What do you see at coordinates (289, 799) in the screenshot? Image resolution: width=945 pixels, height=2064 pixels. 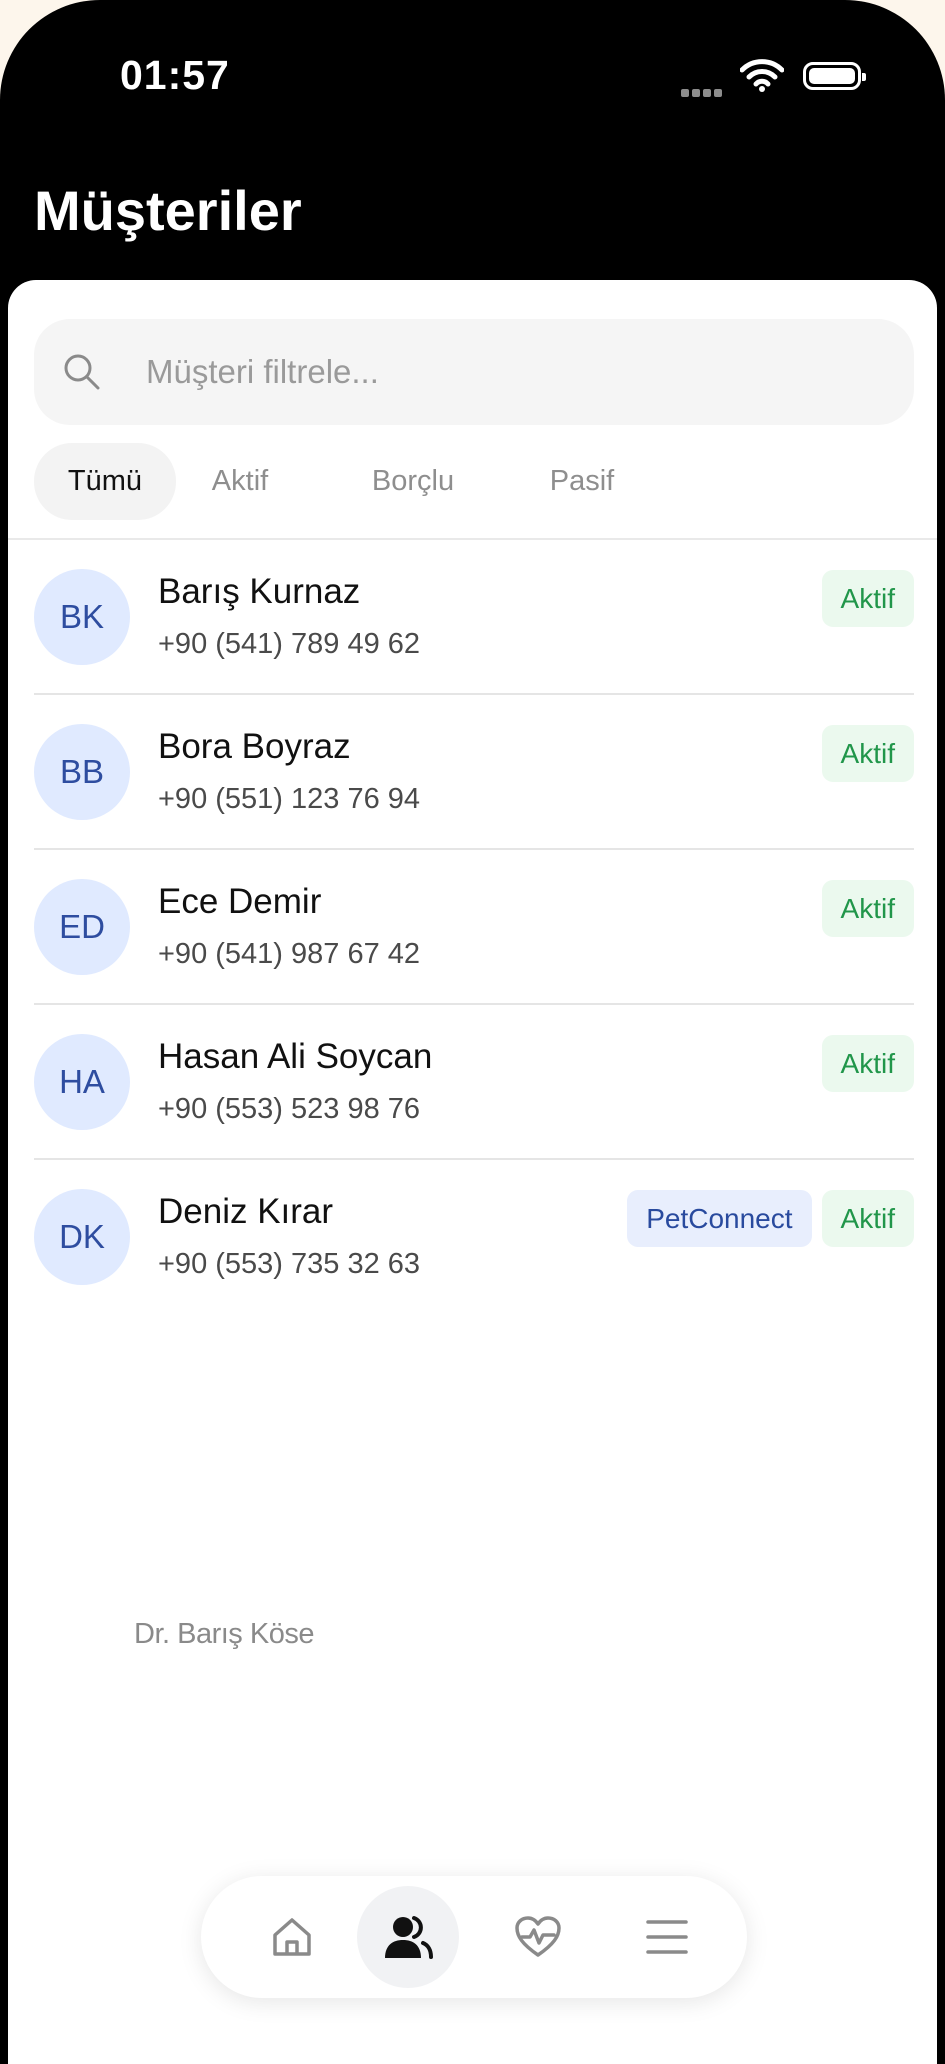 I see `customer-phone: +90 (551) 123 76 94` at bounding box center [289, 799].